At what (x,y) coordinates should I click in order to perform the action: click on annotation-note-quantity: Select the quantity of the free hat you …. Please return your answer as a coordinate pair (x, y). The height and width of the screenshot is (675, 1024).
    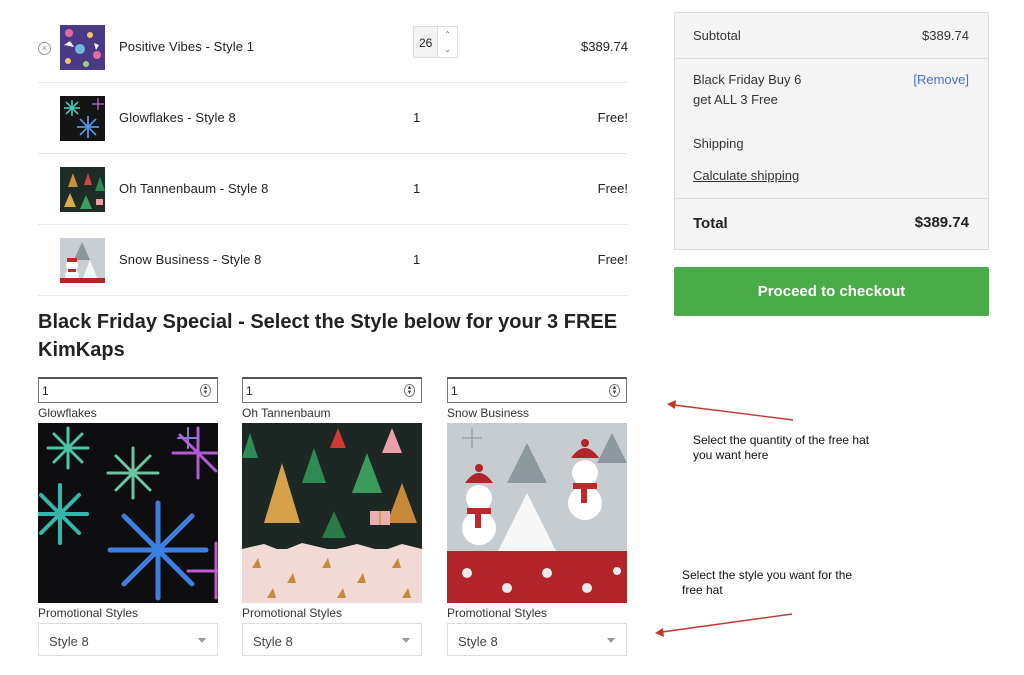
    Looking at the image, I should click on (781, 448).